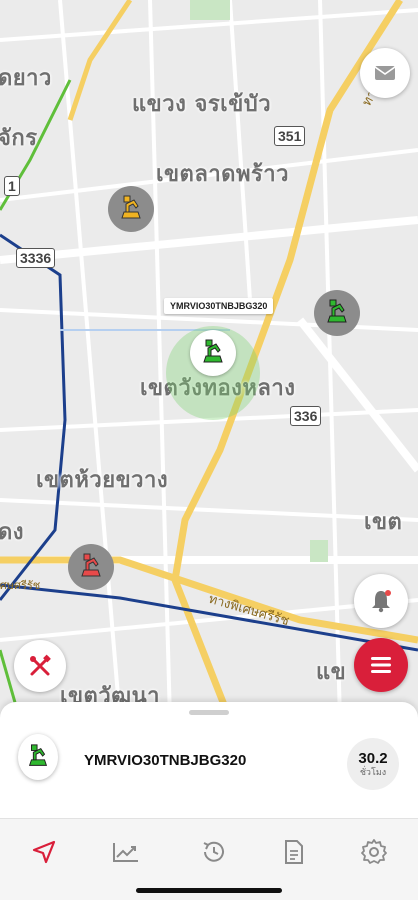 Image resolution: width=418 pixels, height=900 pixels. I want to click on speed-unit: ชั่วโมง, so click(373, 772).